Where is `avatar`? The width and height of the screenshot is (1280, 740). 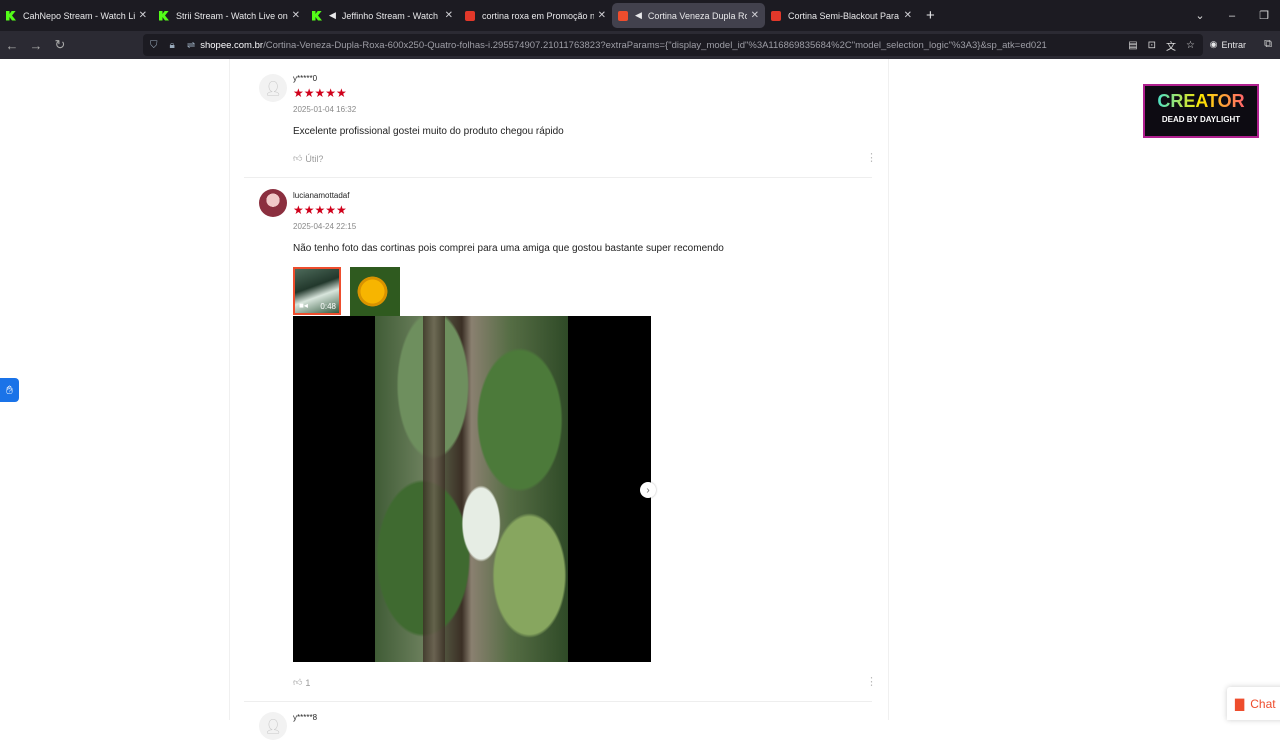
avatar is located at coordinates (273, 203).